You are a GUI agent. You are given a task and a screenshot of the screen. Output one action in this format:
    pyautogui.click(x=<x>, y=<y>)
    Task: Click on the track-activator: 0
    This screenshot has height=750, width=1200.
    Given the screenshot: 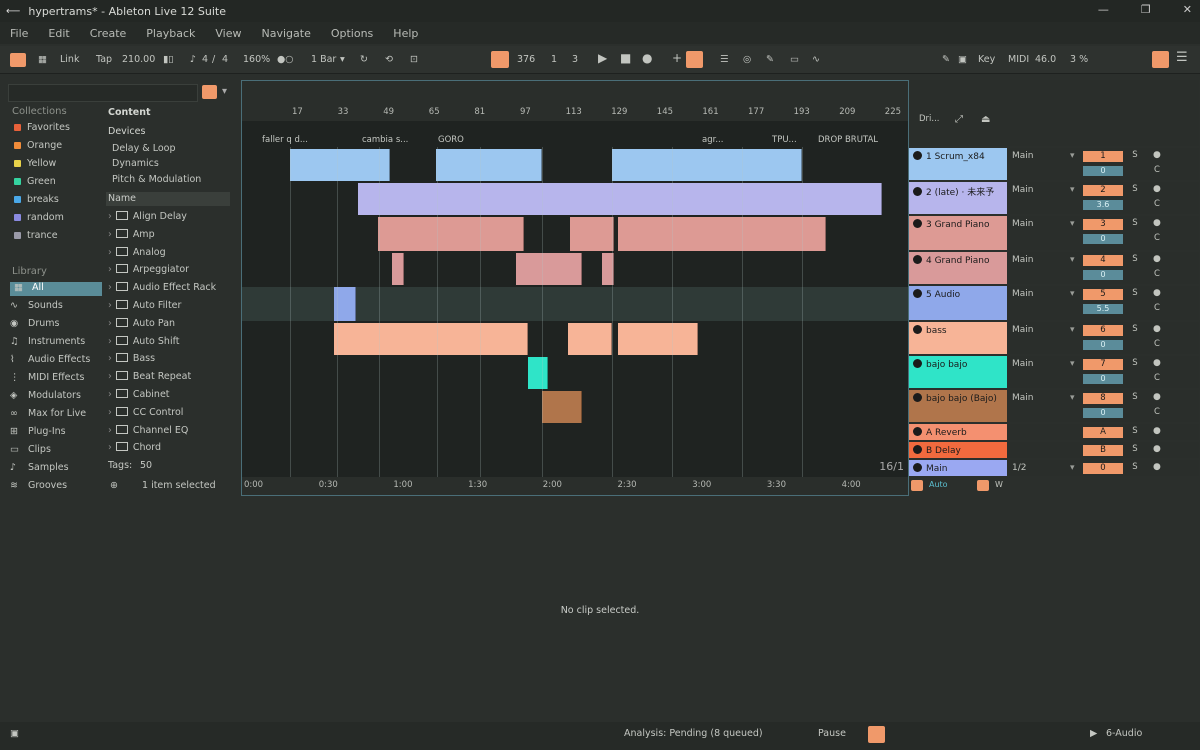 What is the action you would take?
    pyautogui.click(x=1103, y=468)
    